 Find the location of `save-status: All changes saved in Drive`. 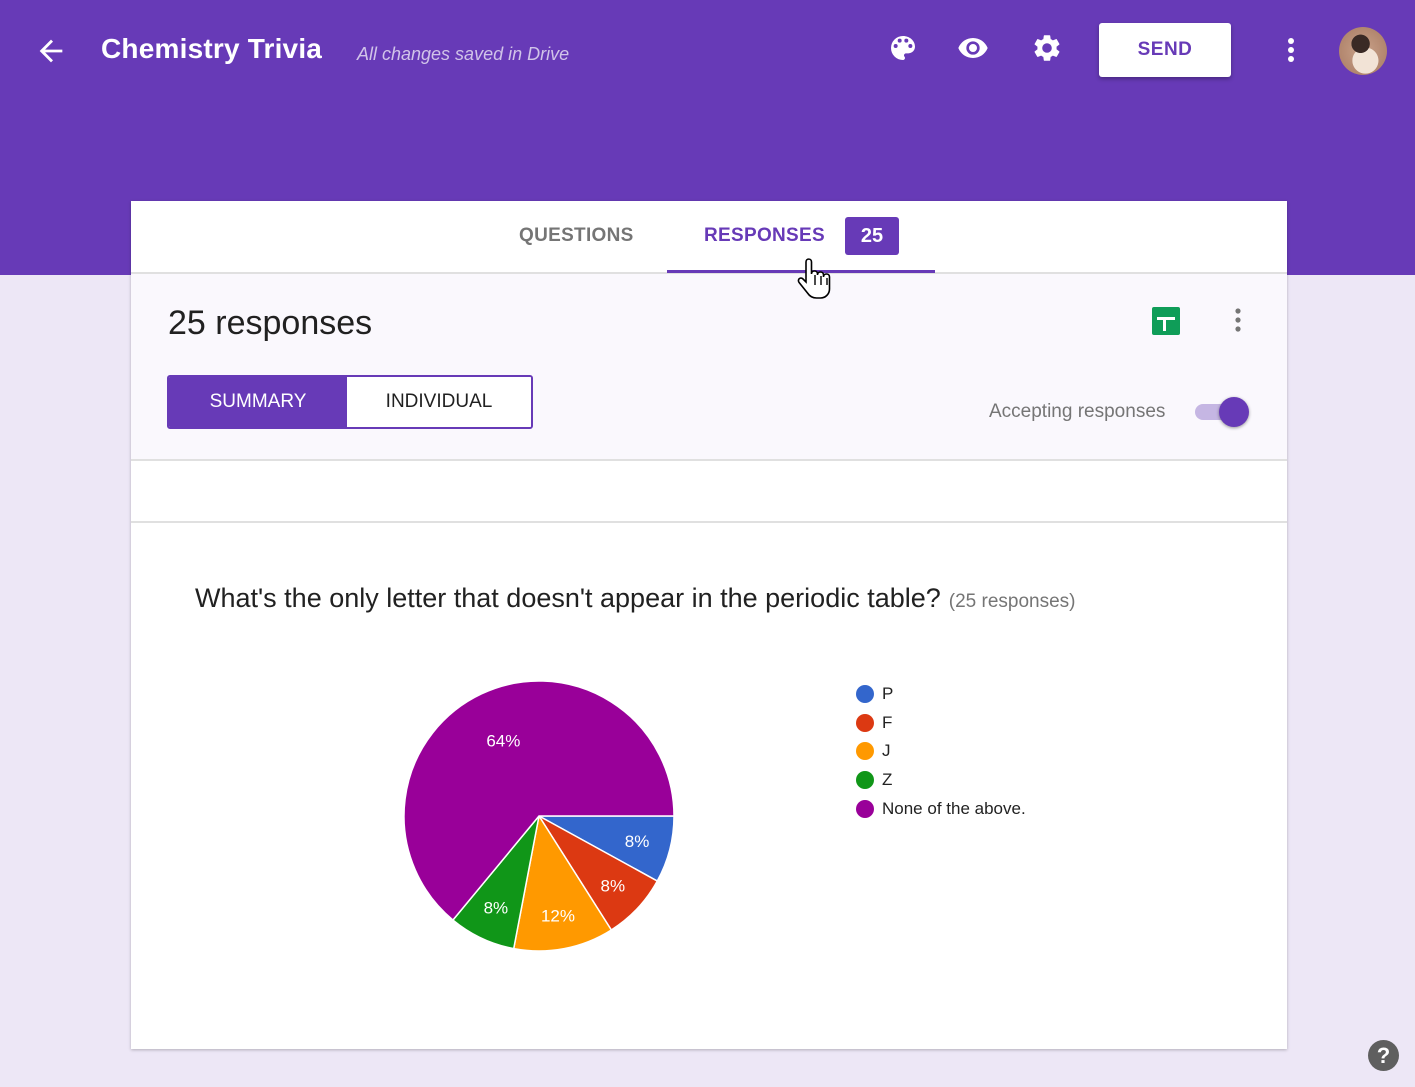

save-status: All changes saved in Drive is located at coordinates (463, 54).